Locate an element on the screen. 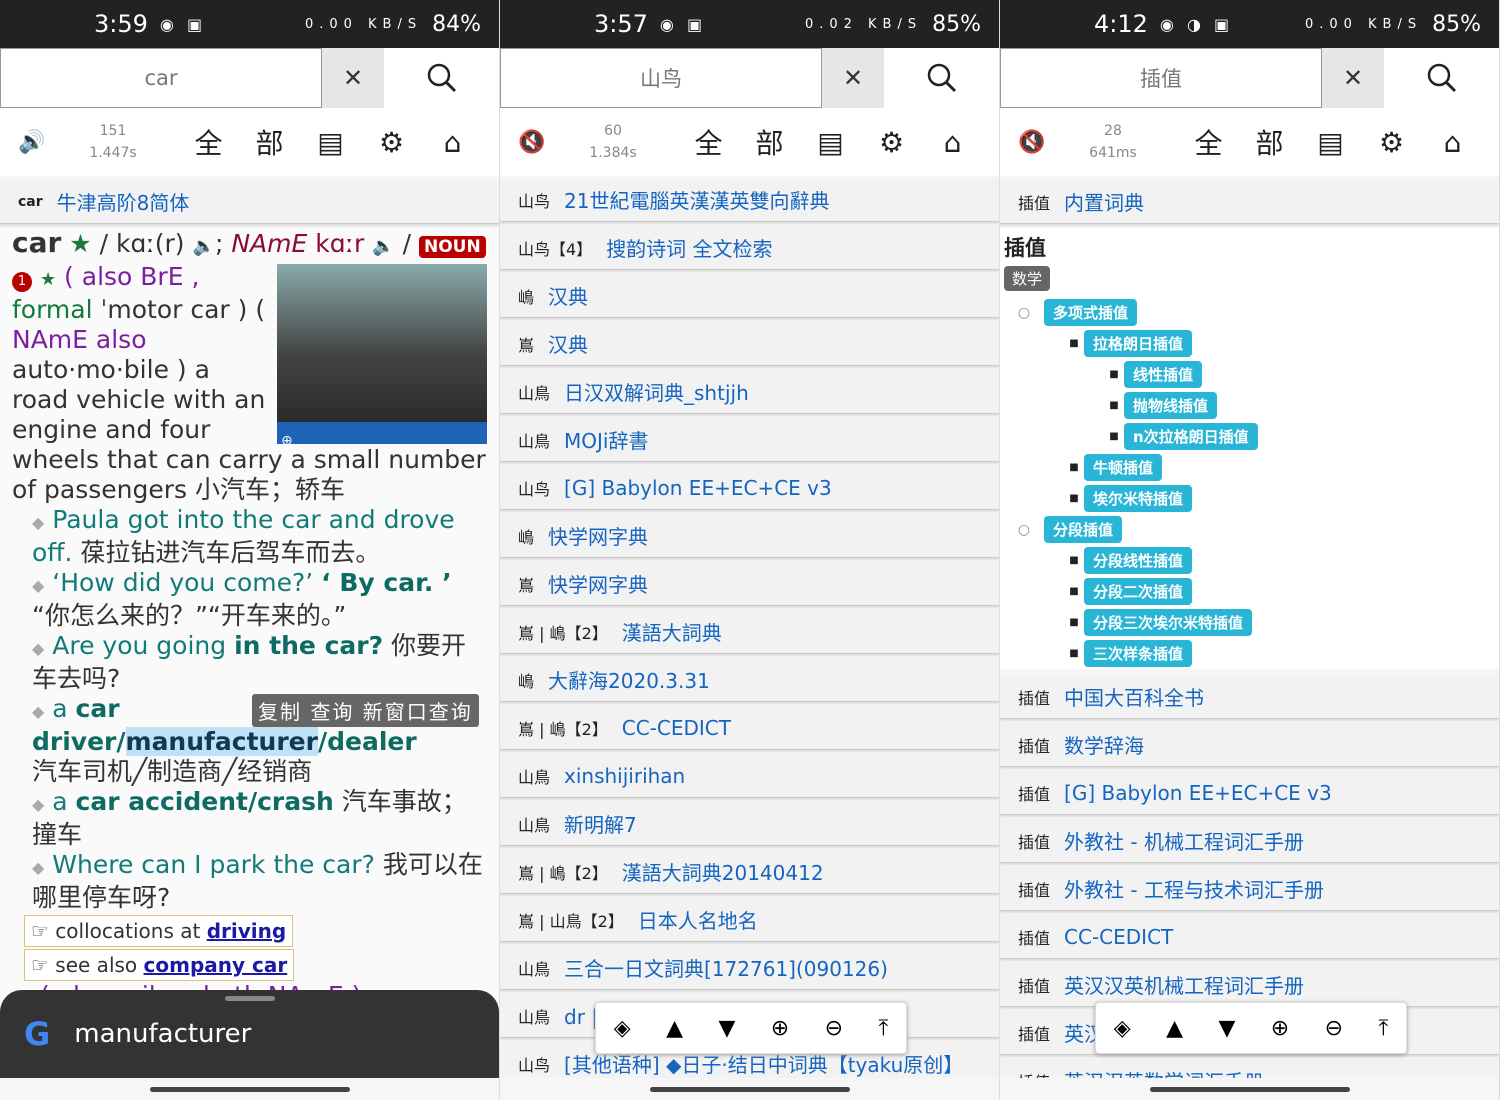  dict-row: 嶌 | 嶋【2】 漢語大詞典20140412 is located at coordinates (749, 872).